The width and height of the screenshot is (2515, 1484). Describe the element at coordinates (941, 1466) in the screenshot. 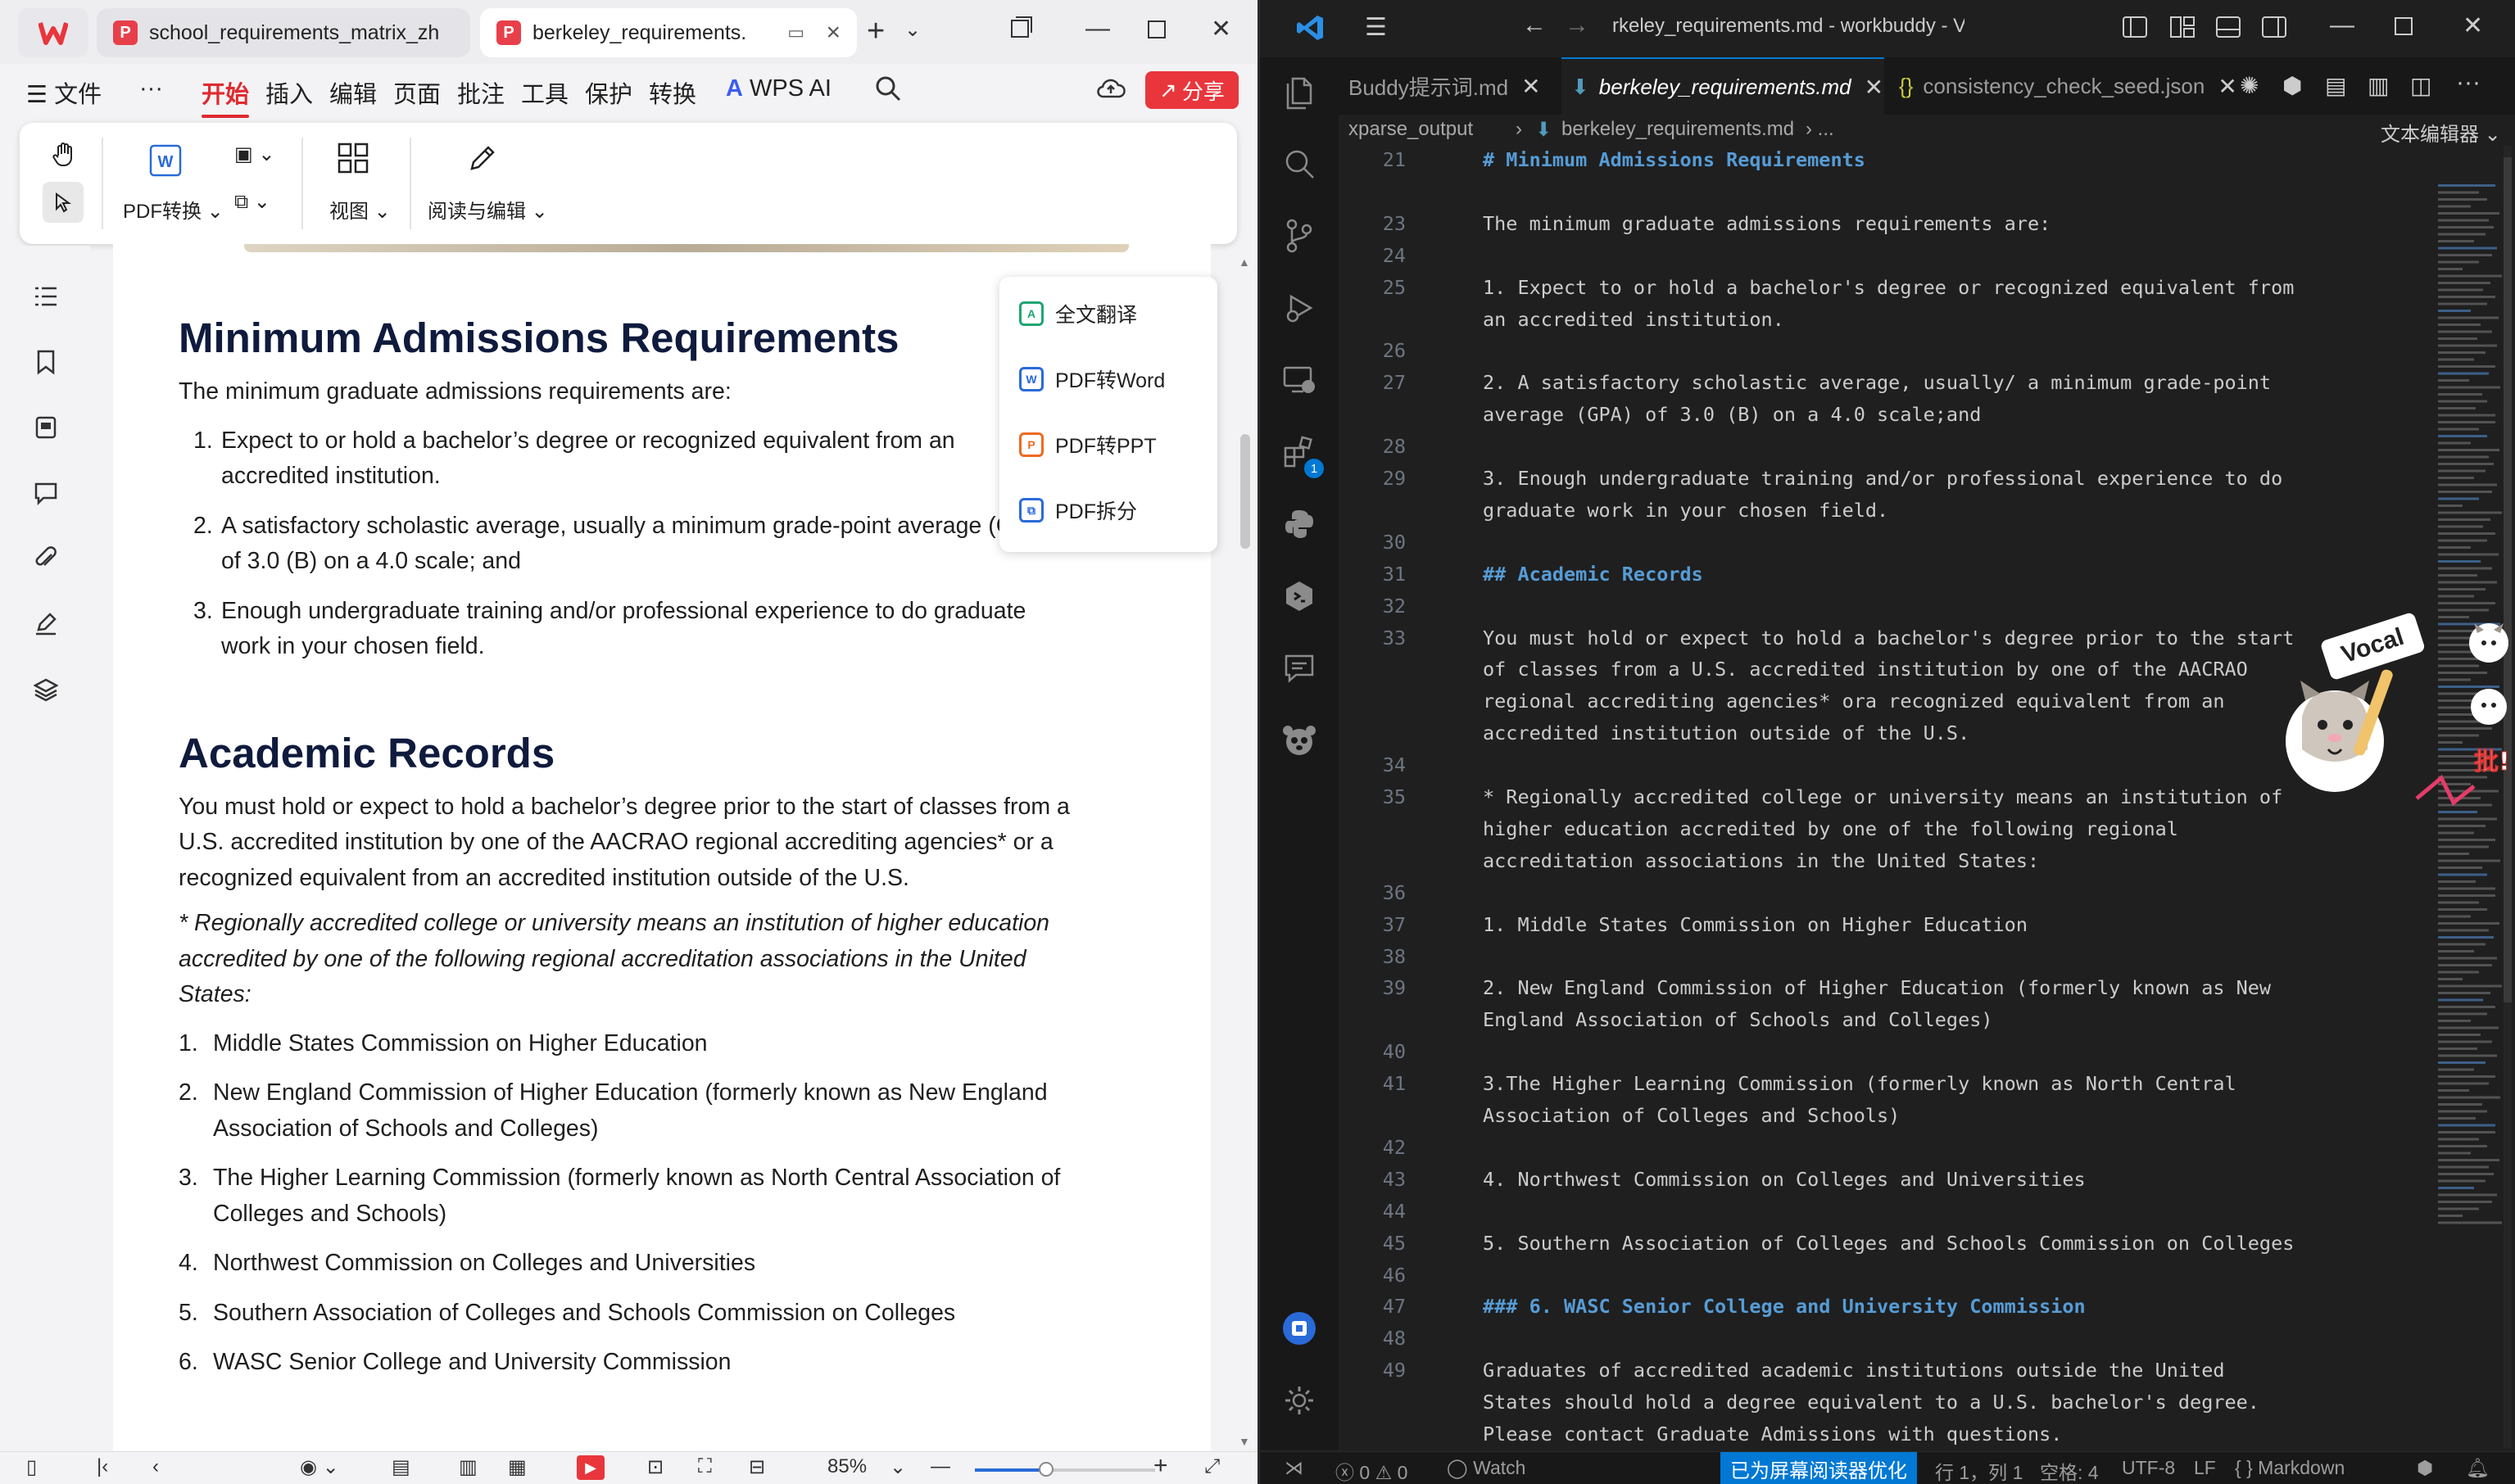

I see `zoom-out-icon: —` at that location.